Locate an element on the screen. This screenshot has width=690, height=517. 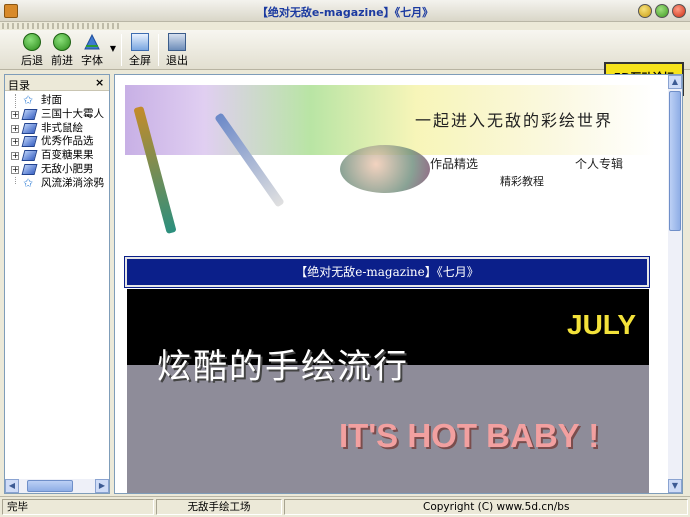
font-label: 字体 is located at coordinates (92, 60).